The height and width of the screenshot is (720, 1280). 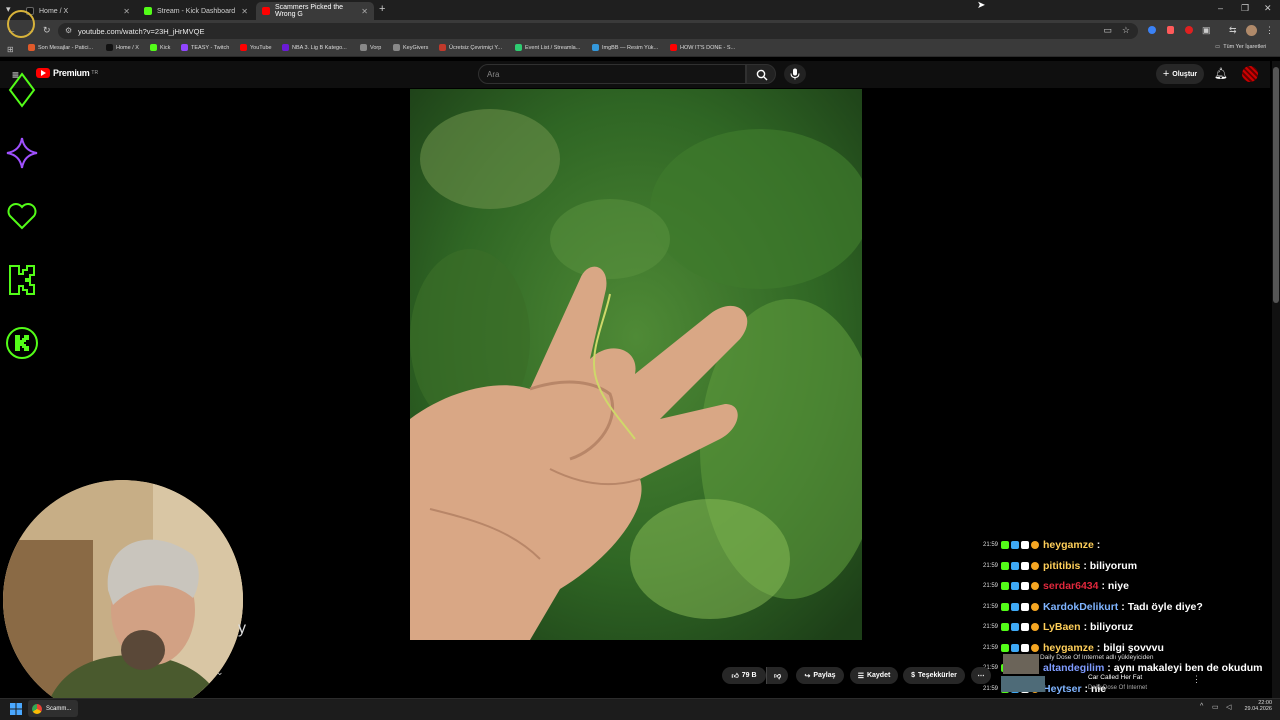 I want to click on extensions-puzzle-icon: ▣, so click(x=1206, y=30).